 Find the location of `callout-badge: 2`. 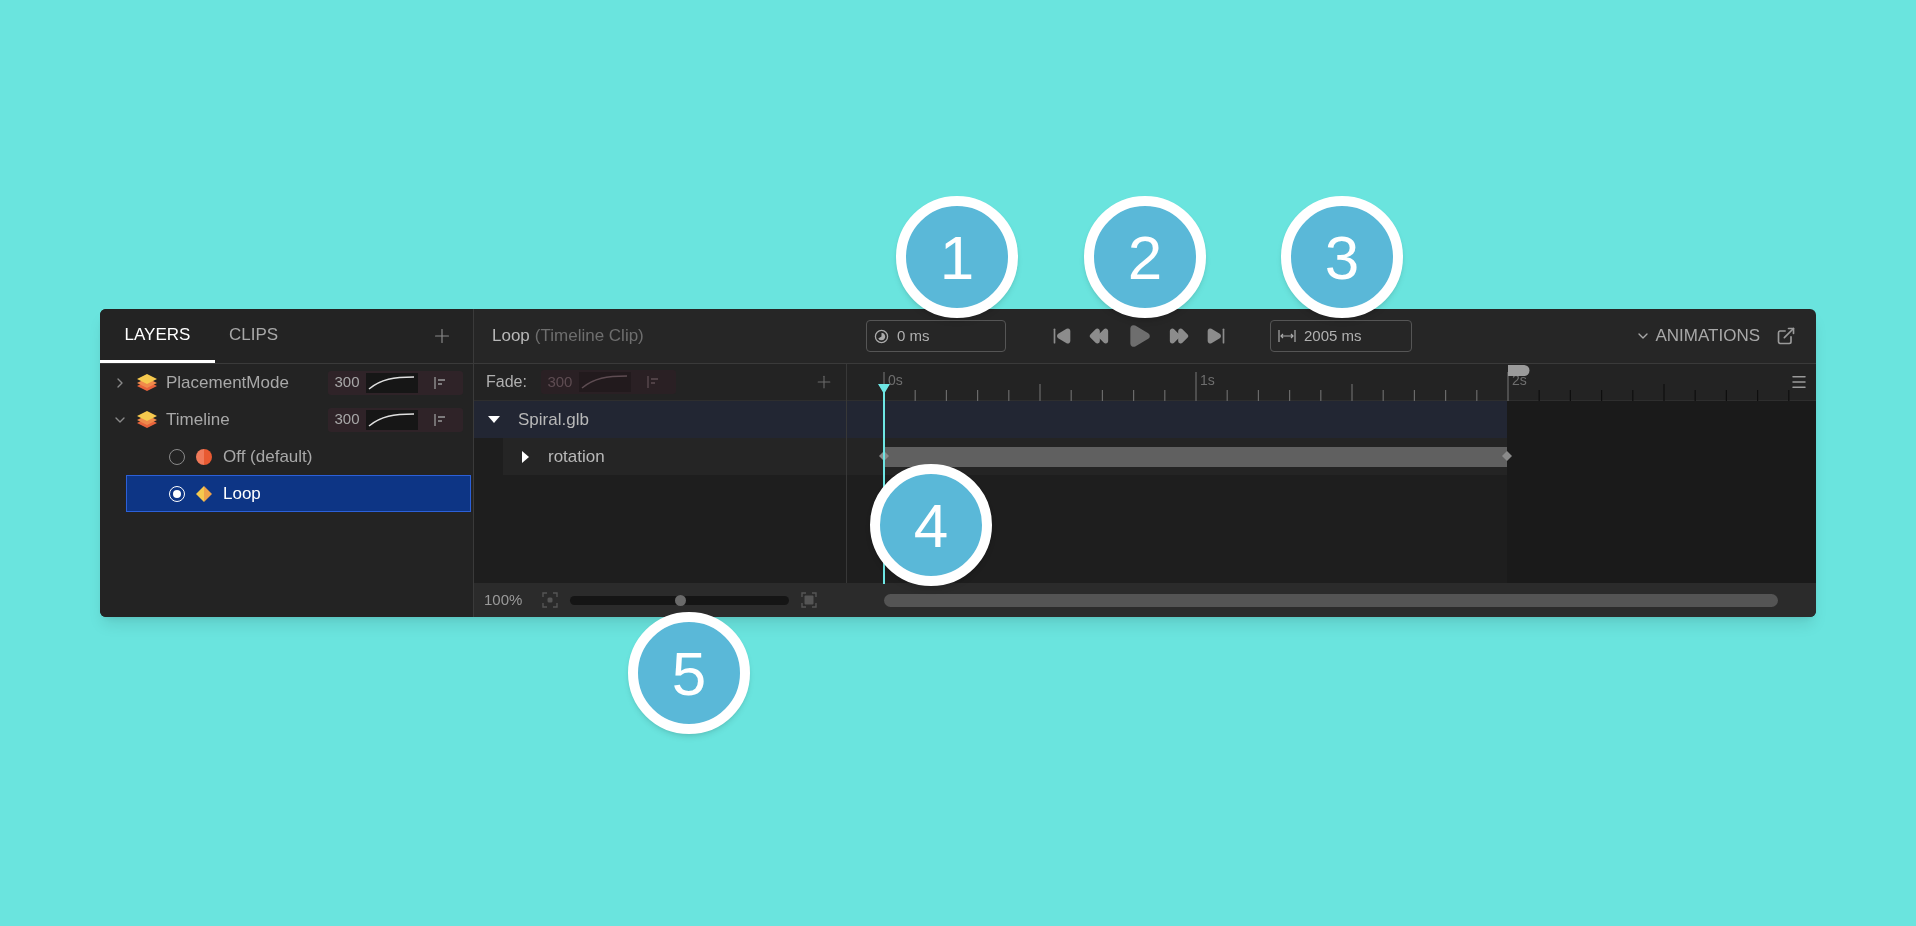

callout-badge: 2 is located at coordinates (1145, 257).